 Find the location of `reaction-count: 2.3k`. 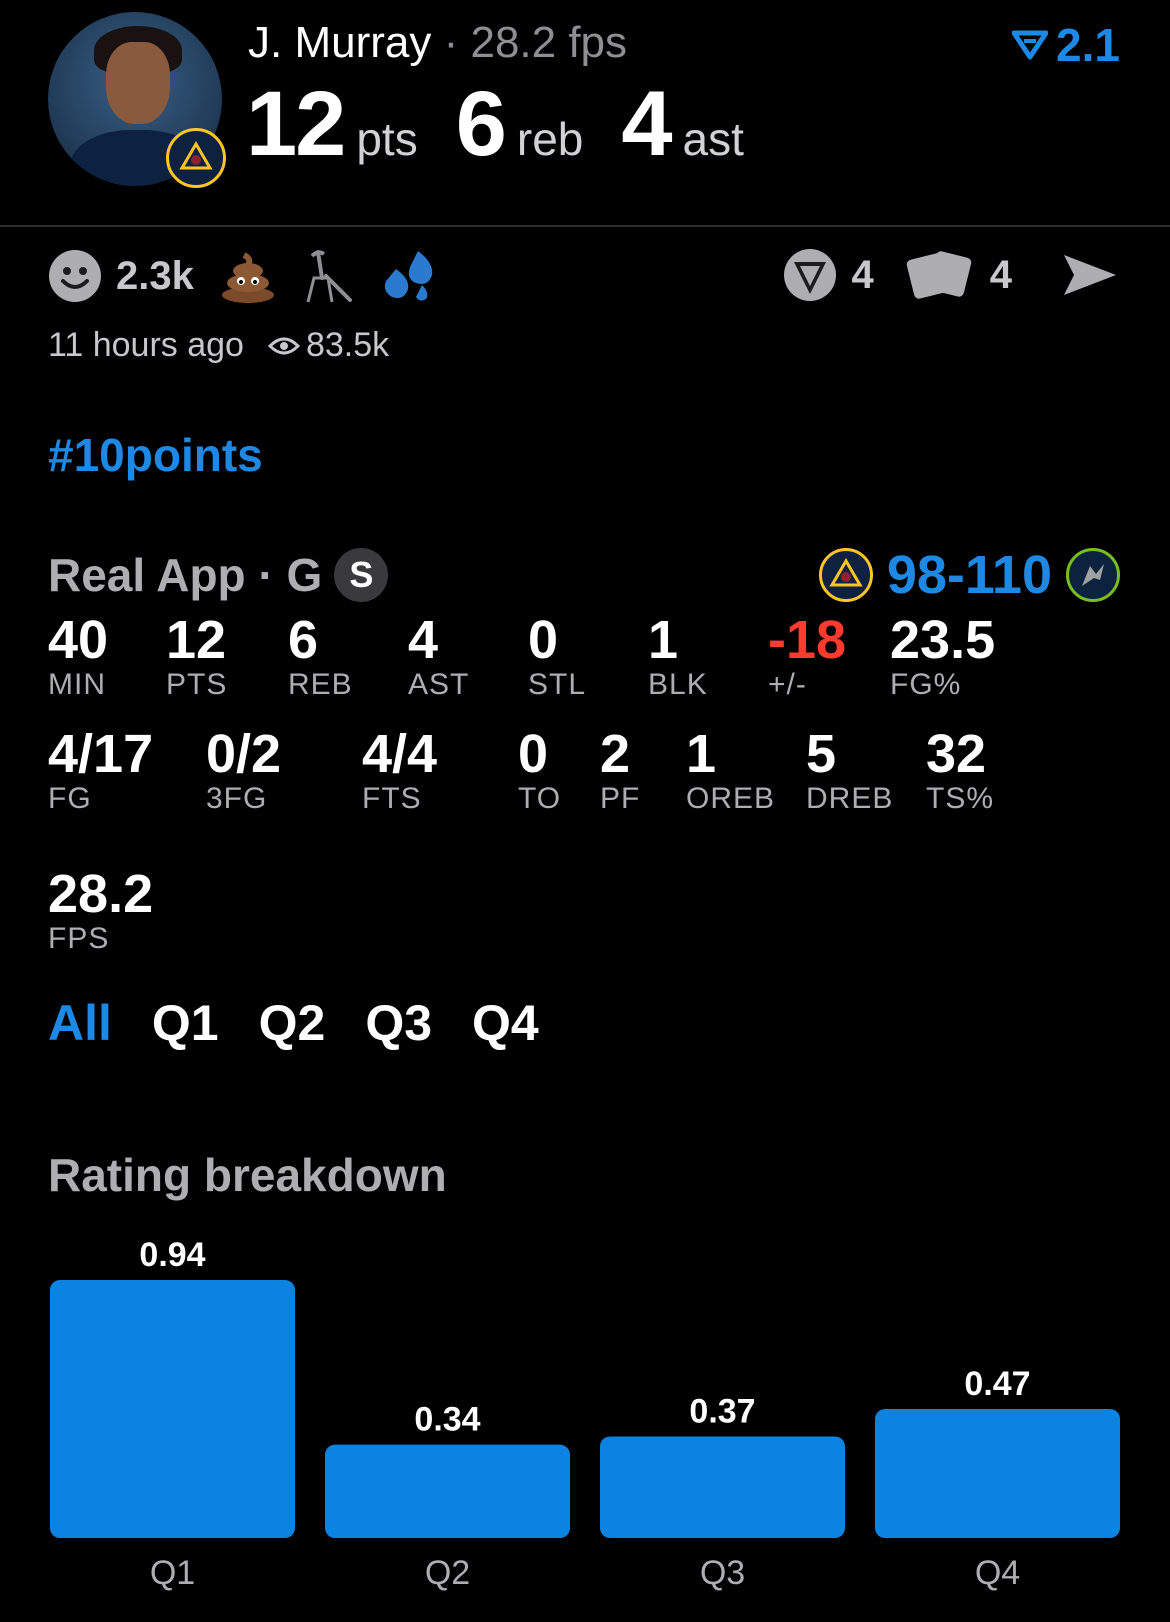

reaction-count: 2.3k is located at coordinates (155, 275).